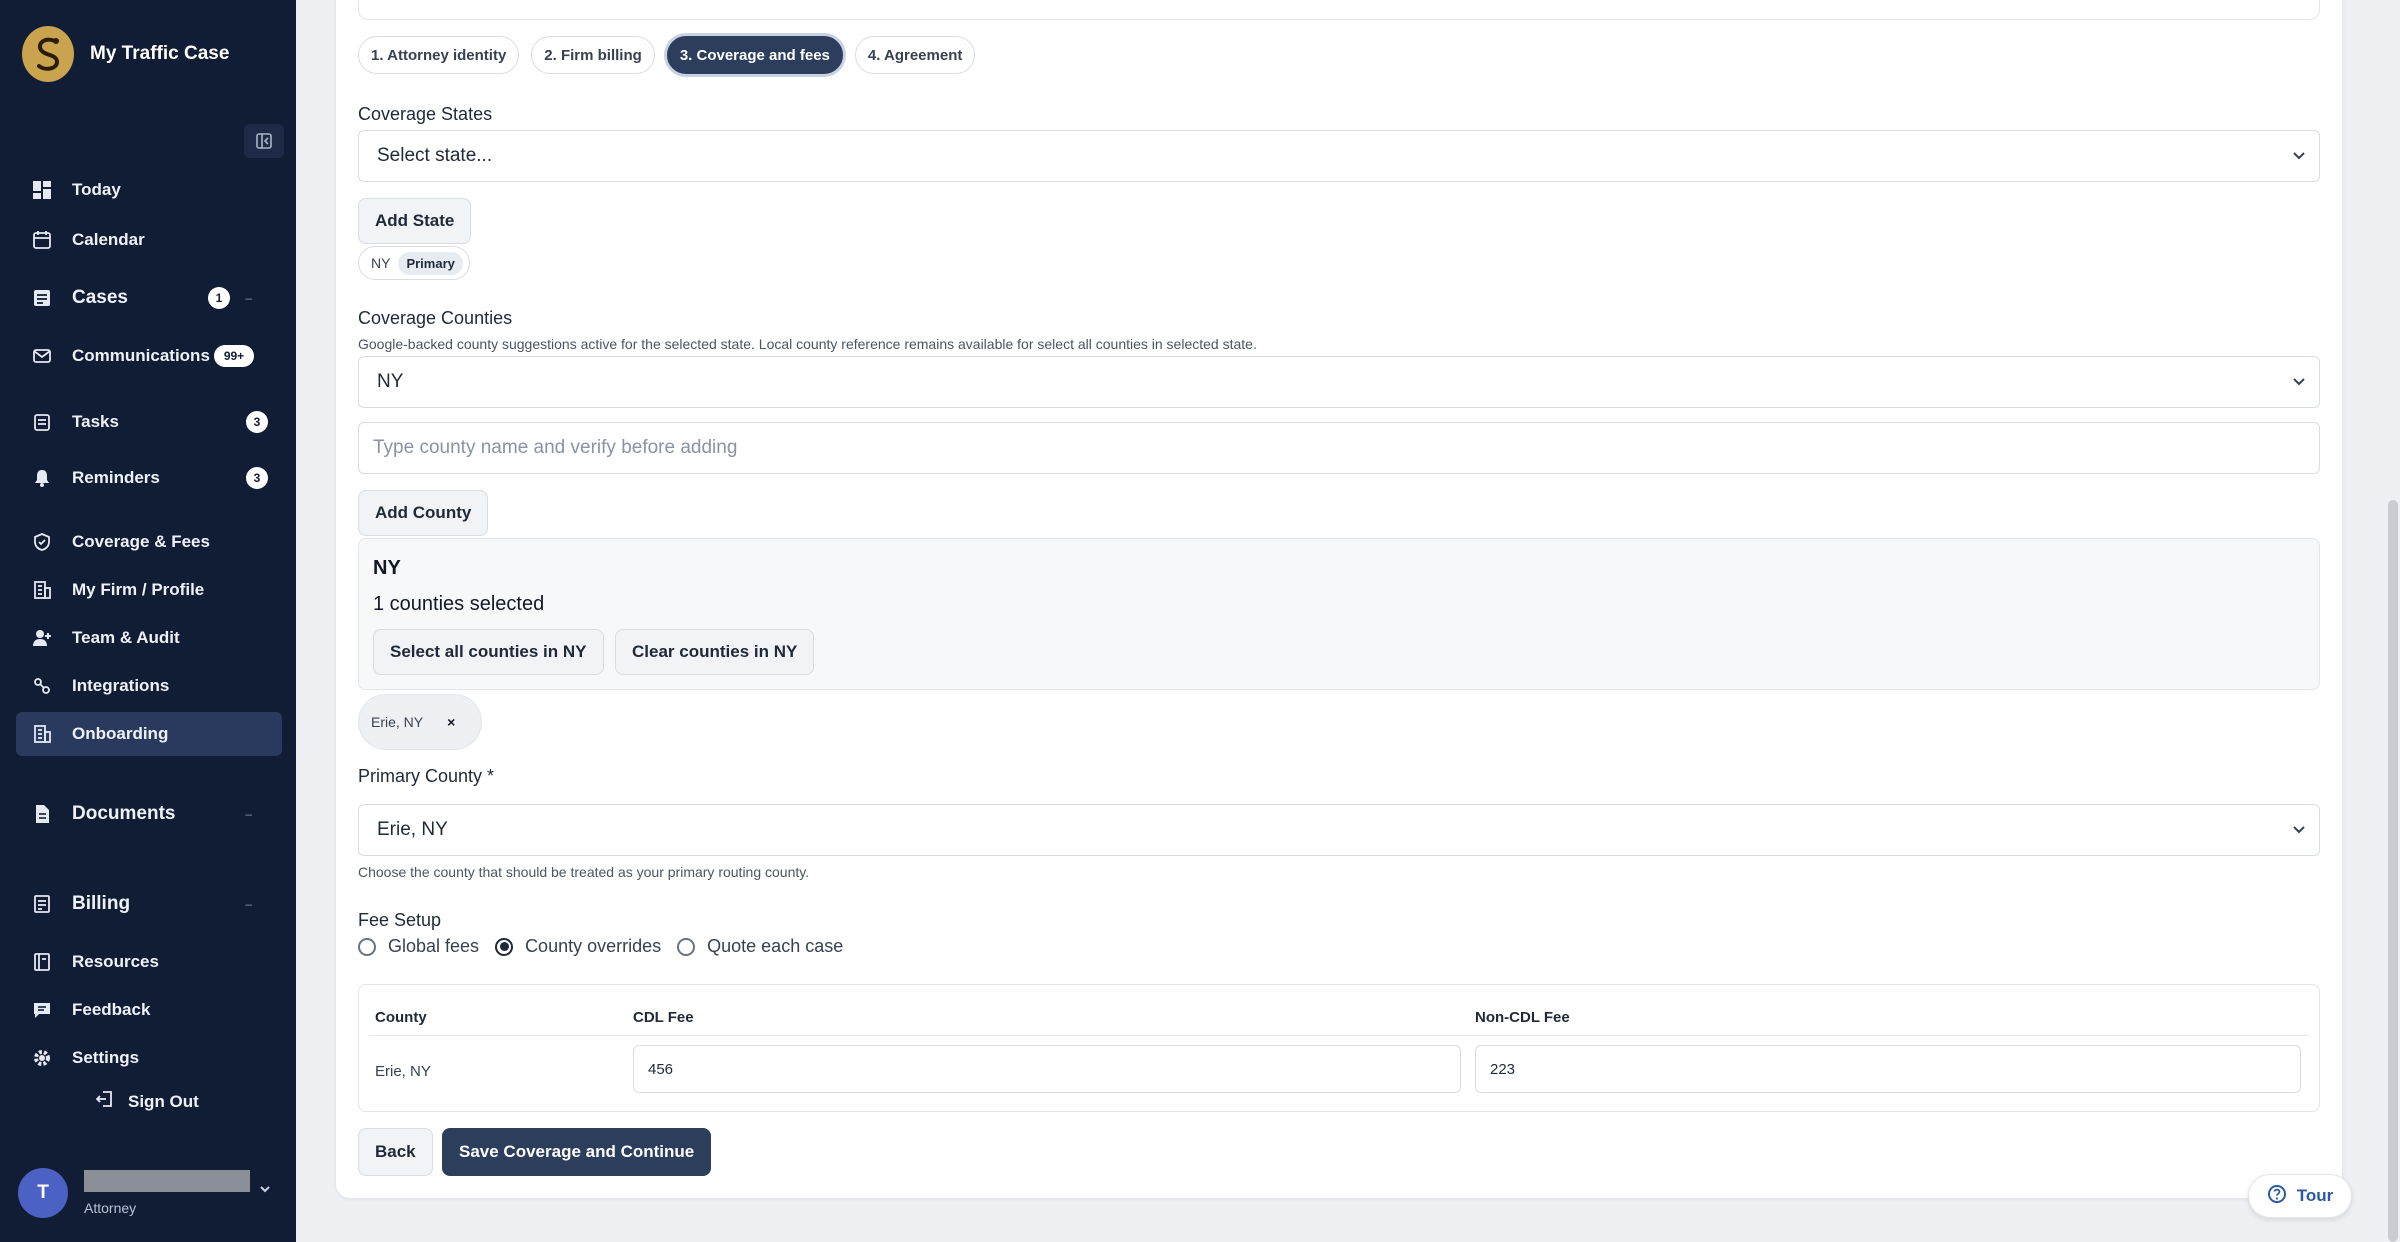 Image resolution: width=2400 pixels, height=1242 pixels. I want to click on sidebar-item-label: Coverage & Fees, so click(141, 541).